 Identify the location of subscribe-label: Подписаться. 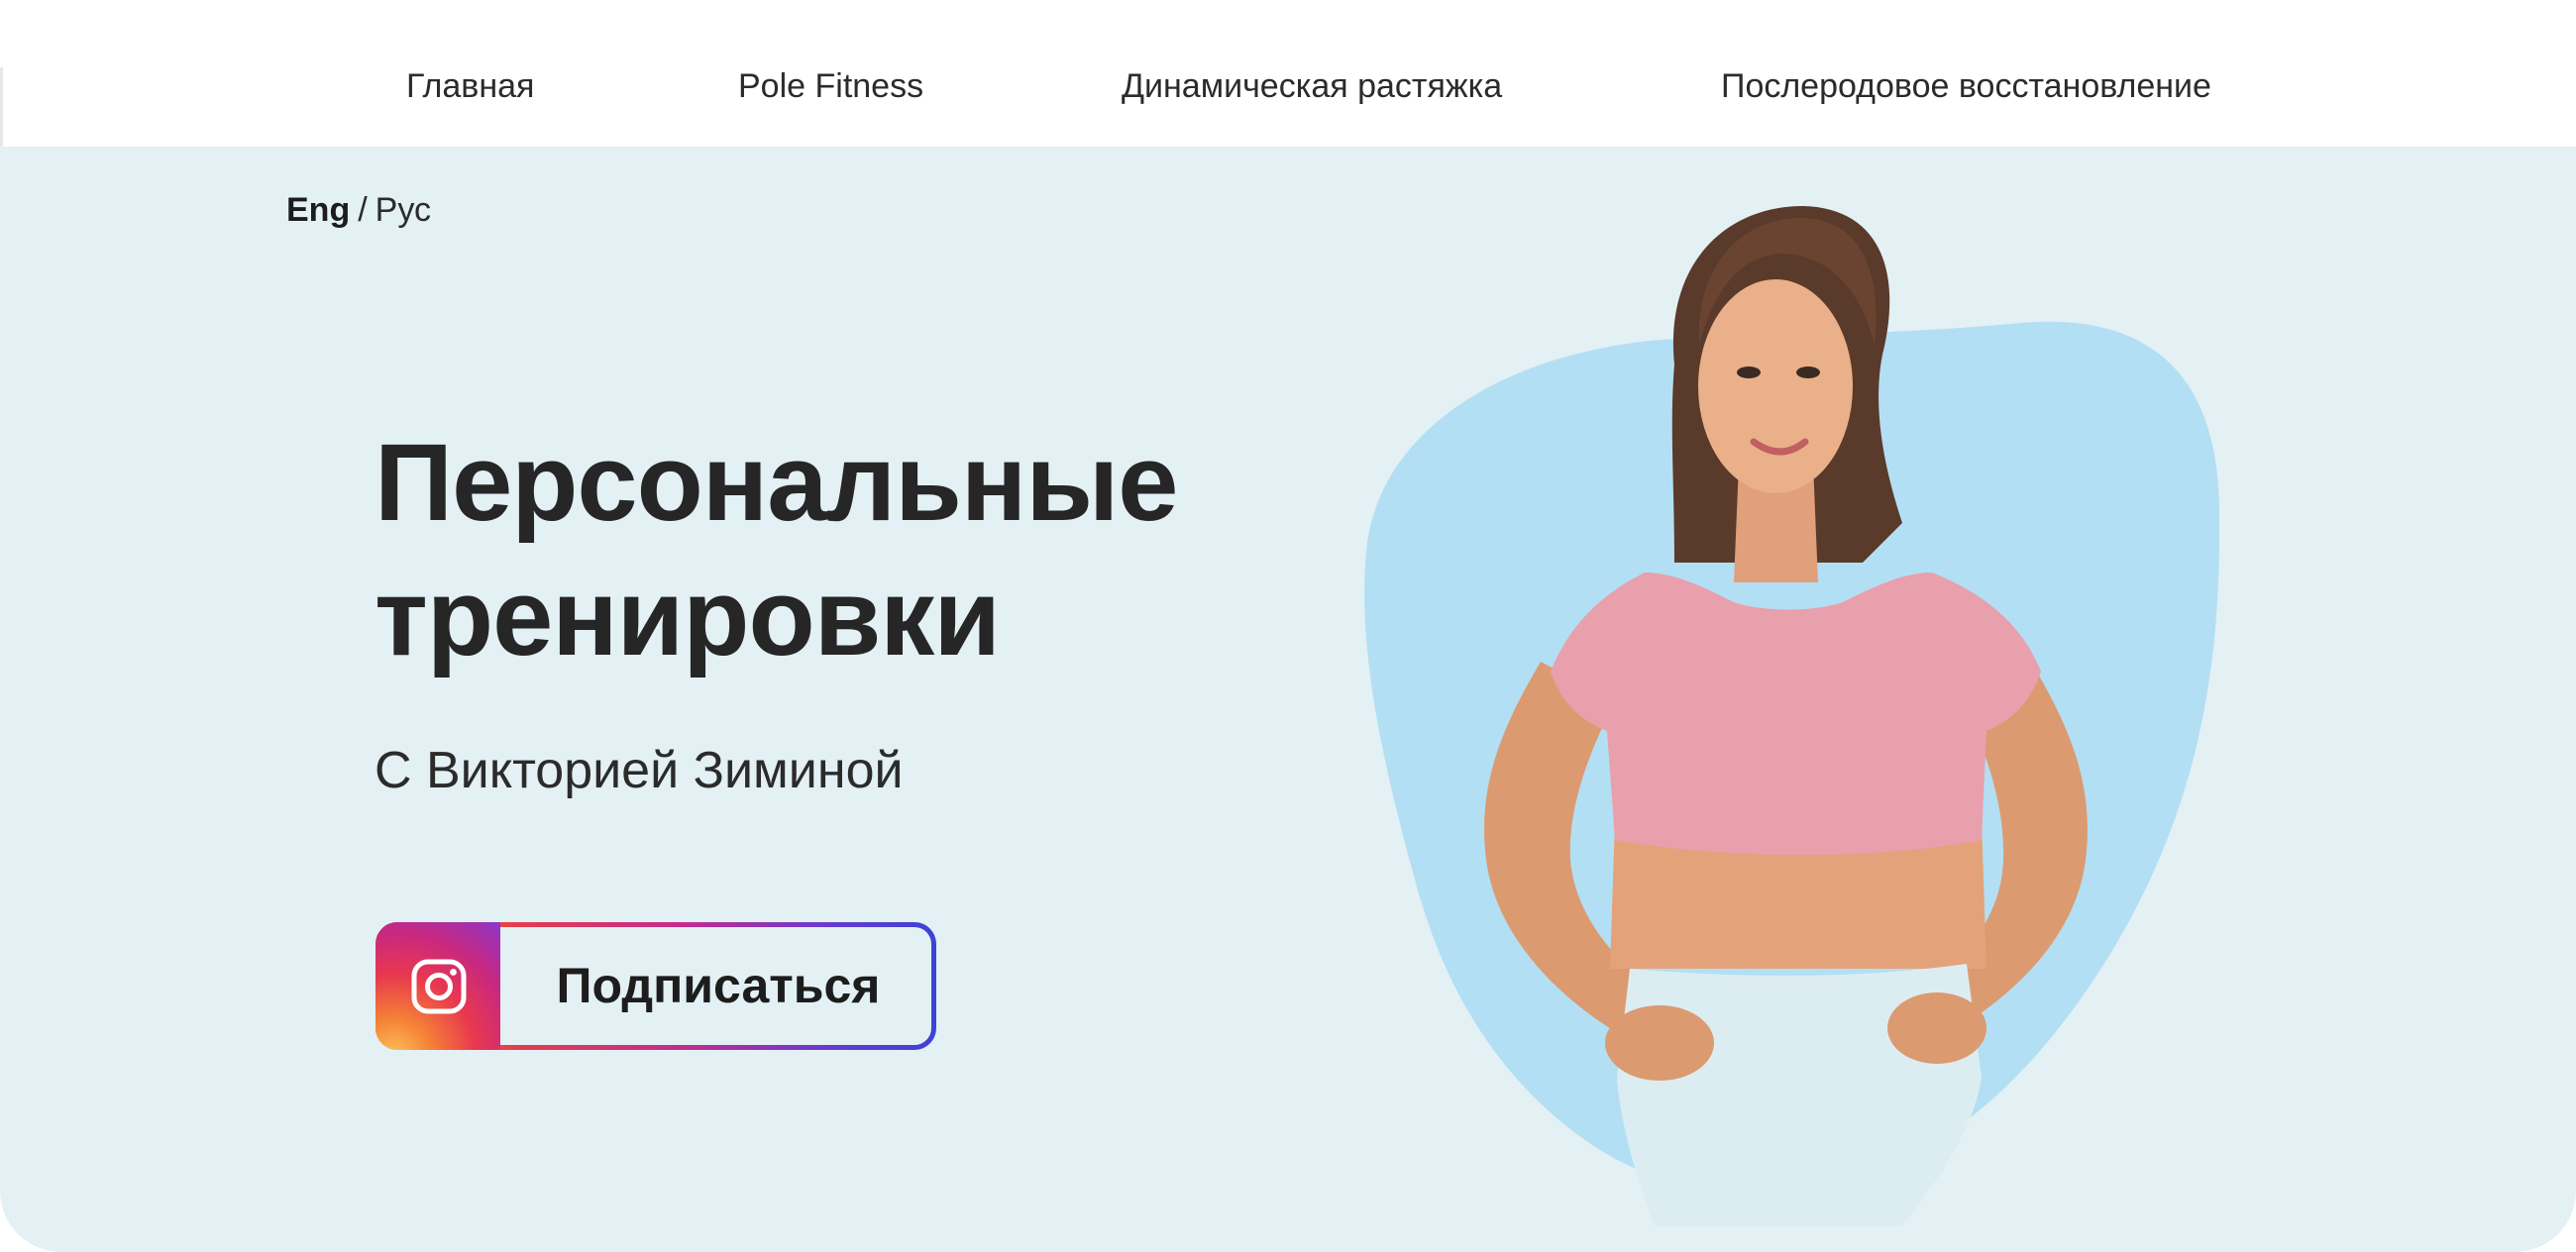
(718, 985).